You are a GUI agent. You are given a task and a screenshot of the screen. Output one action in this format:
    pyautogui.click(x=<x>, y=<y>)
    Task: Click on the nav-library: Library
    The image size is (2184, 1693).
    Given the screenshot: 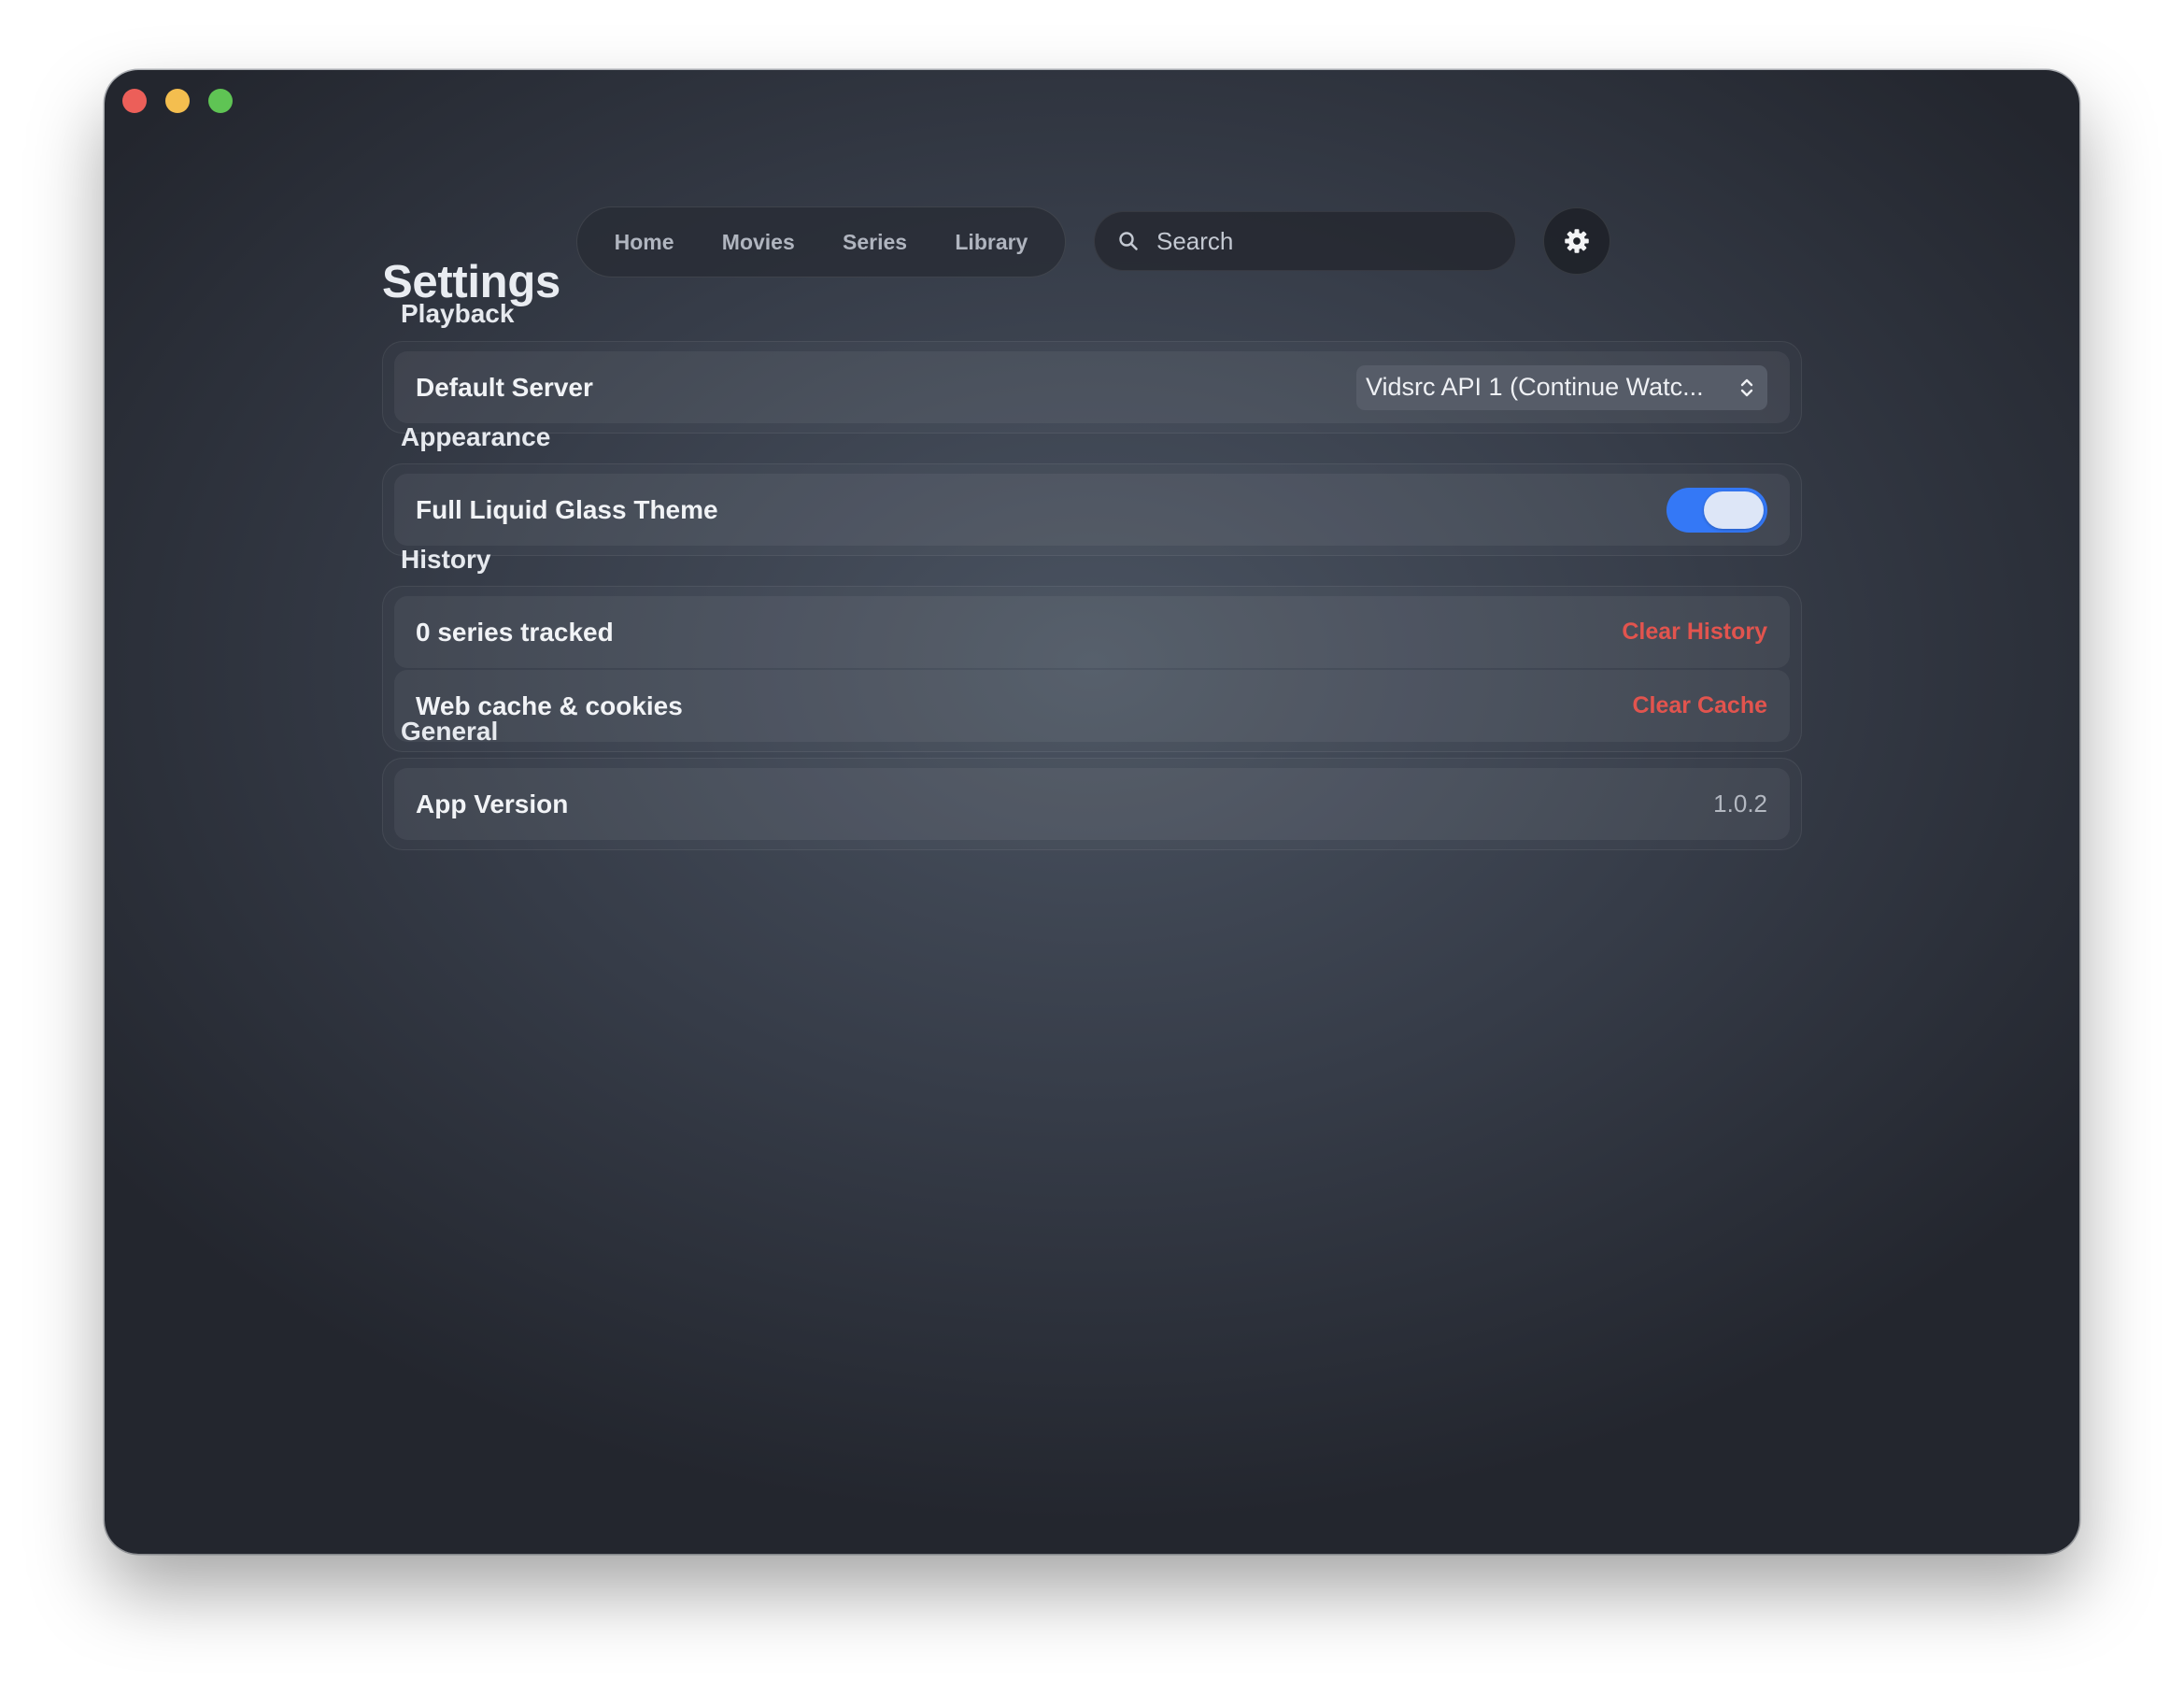 What is the action you would take?
    pyautogui.click(x=991, y=242)
    